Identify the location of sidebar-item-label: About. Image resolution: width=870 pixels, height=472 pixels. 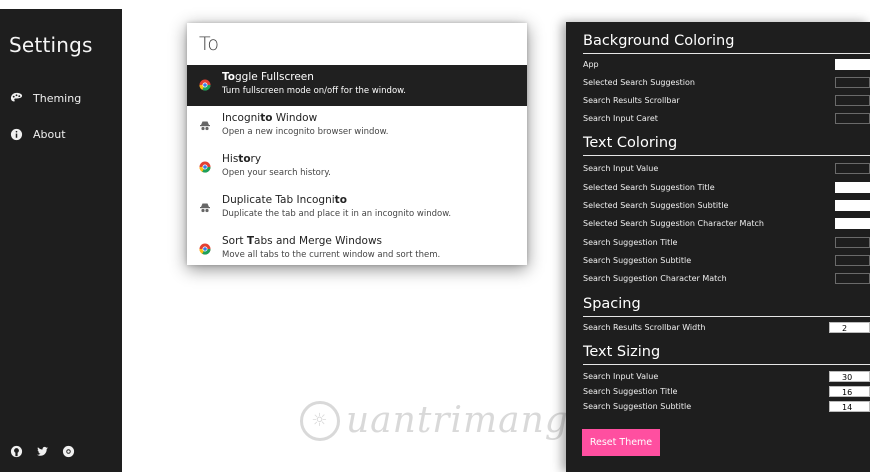
(49, 134).